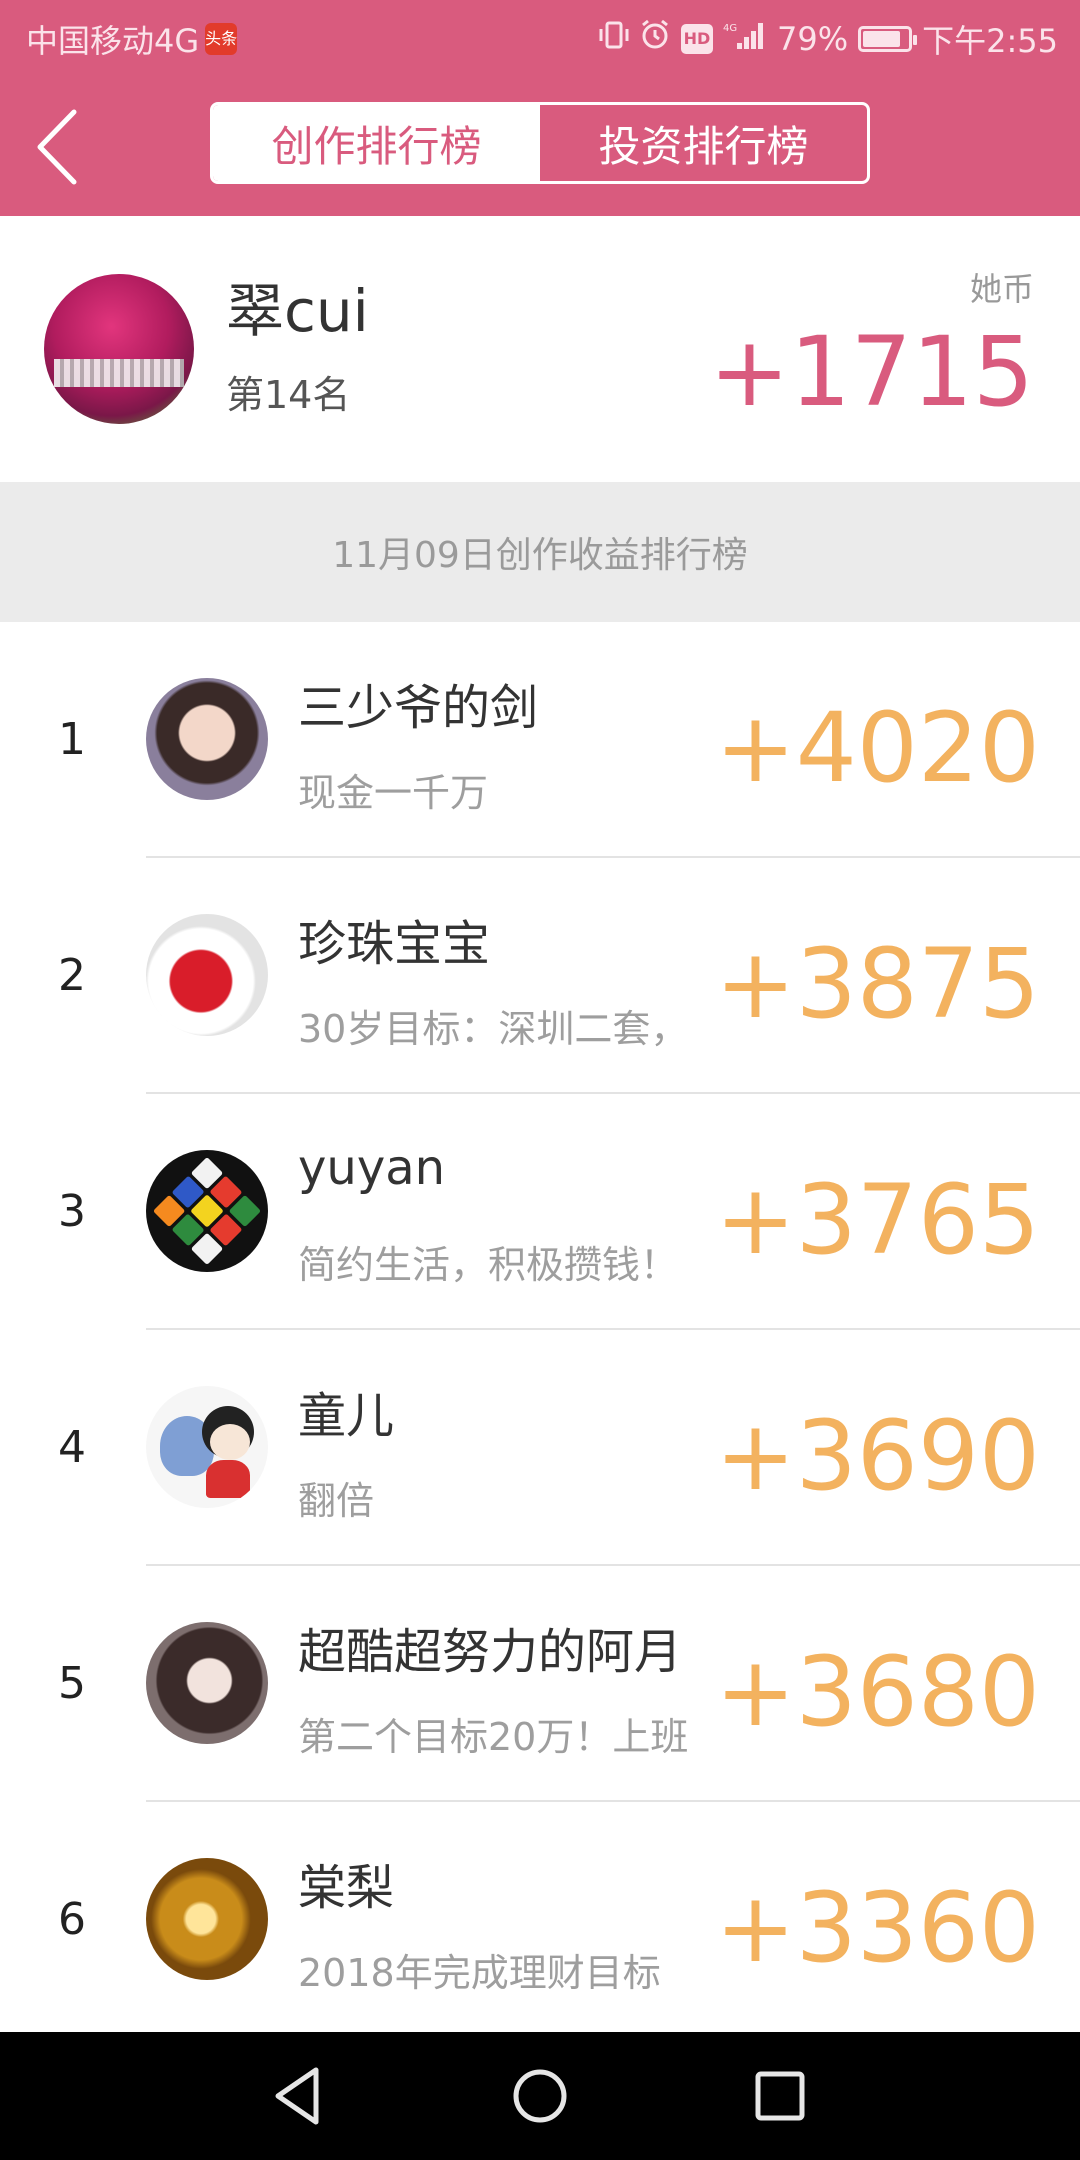 The width and height of the screenshot is (1080, 2160). Describe the element at coordinates (376, 143) in the screenshot. I see `tab-creation-ranking: 创作排行榜` at that location.